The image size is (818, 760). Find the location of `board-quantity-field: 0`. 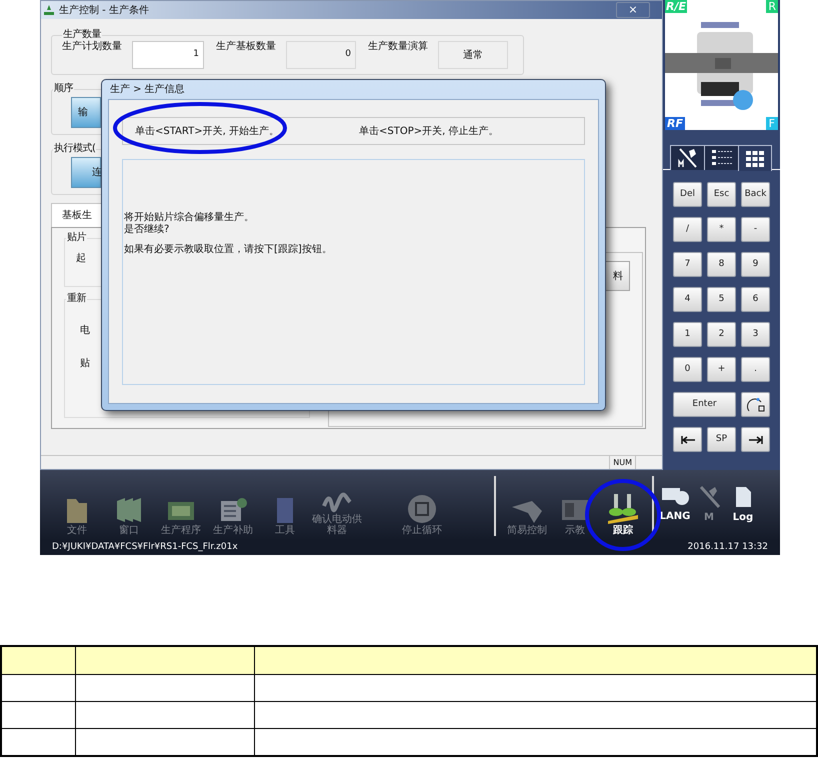

board-quantity-field: 0 is located at coordinates (321, 55).